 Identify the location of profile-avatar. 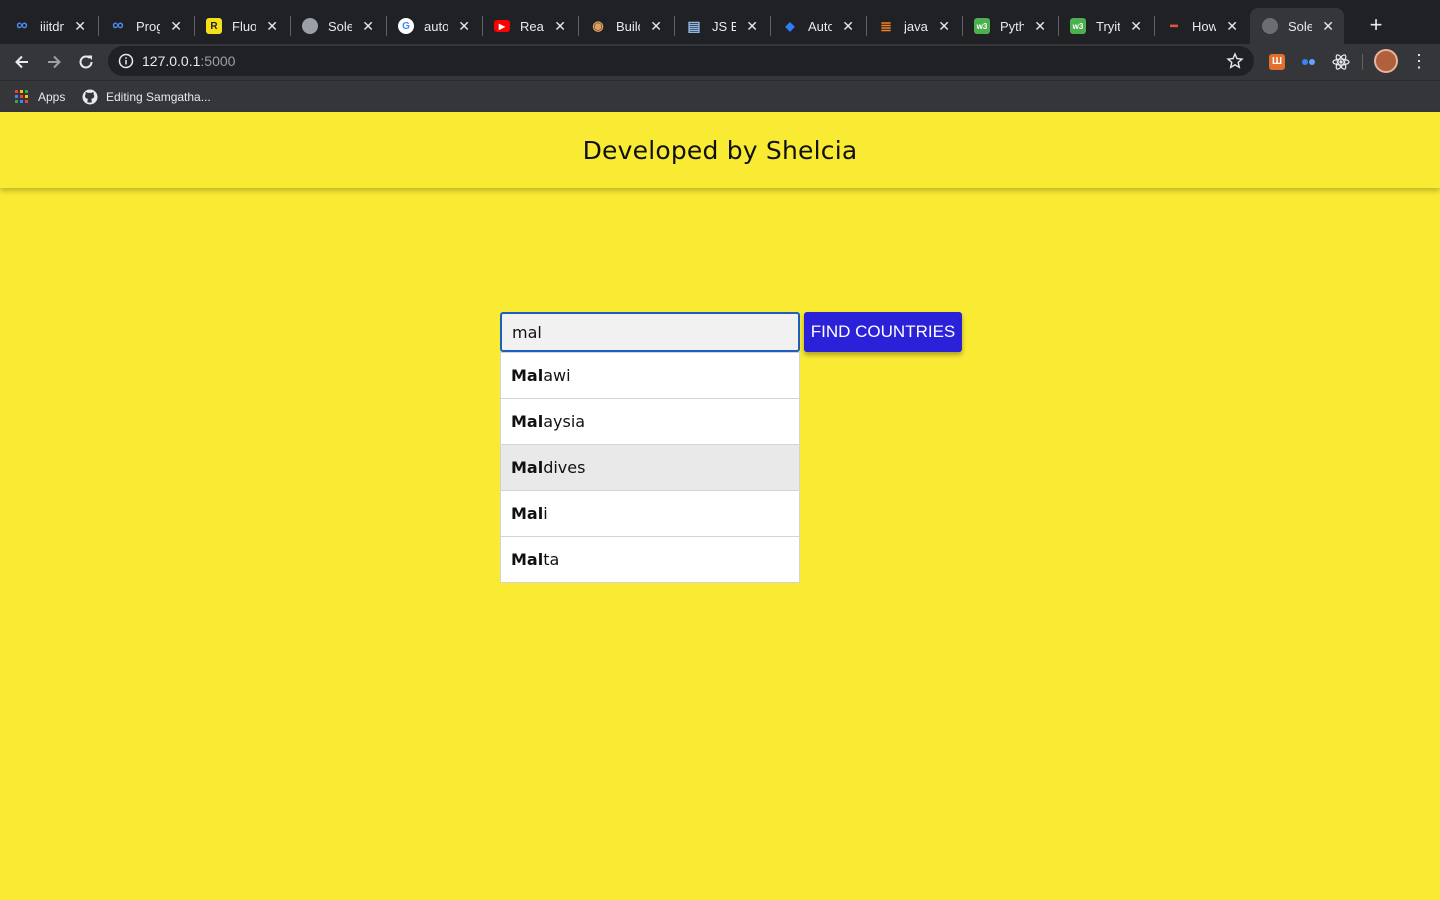
(1386, 61).